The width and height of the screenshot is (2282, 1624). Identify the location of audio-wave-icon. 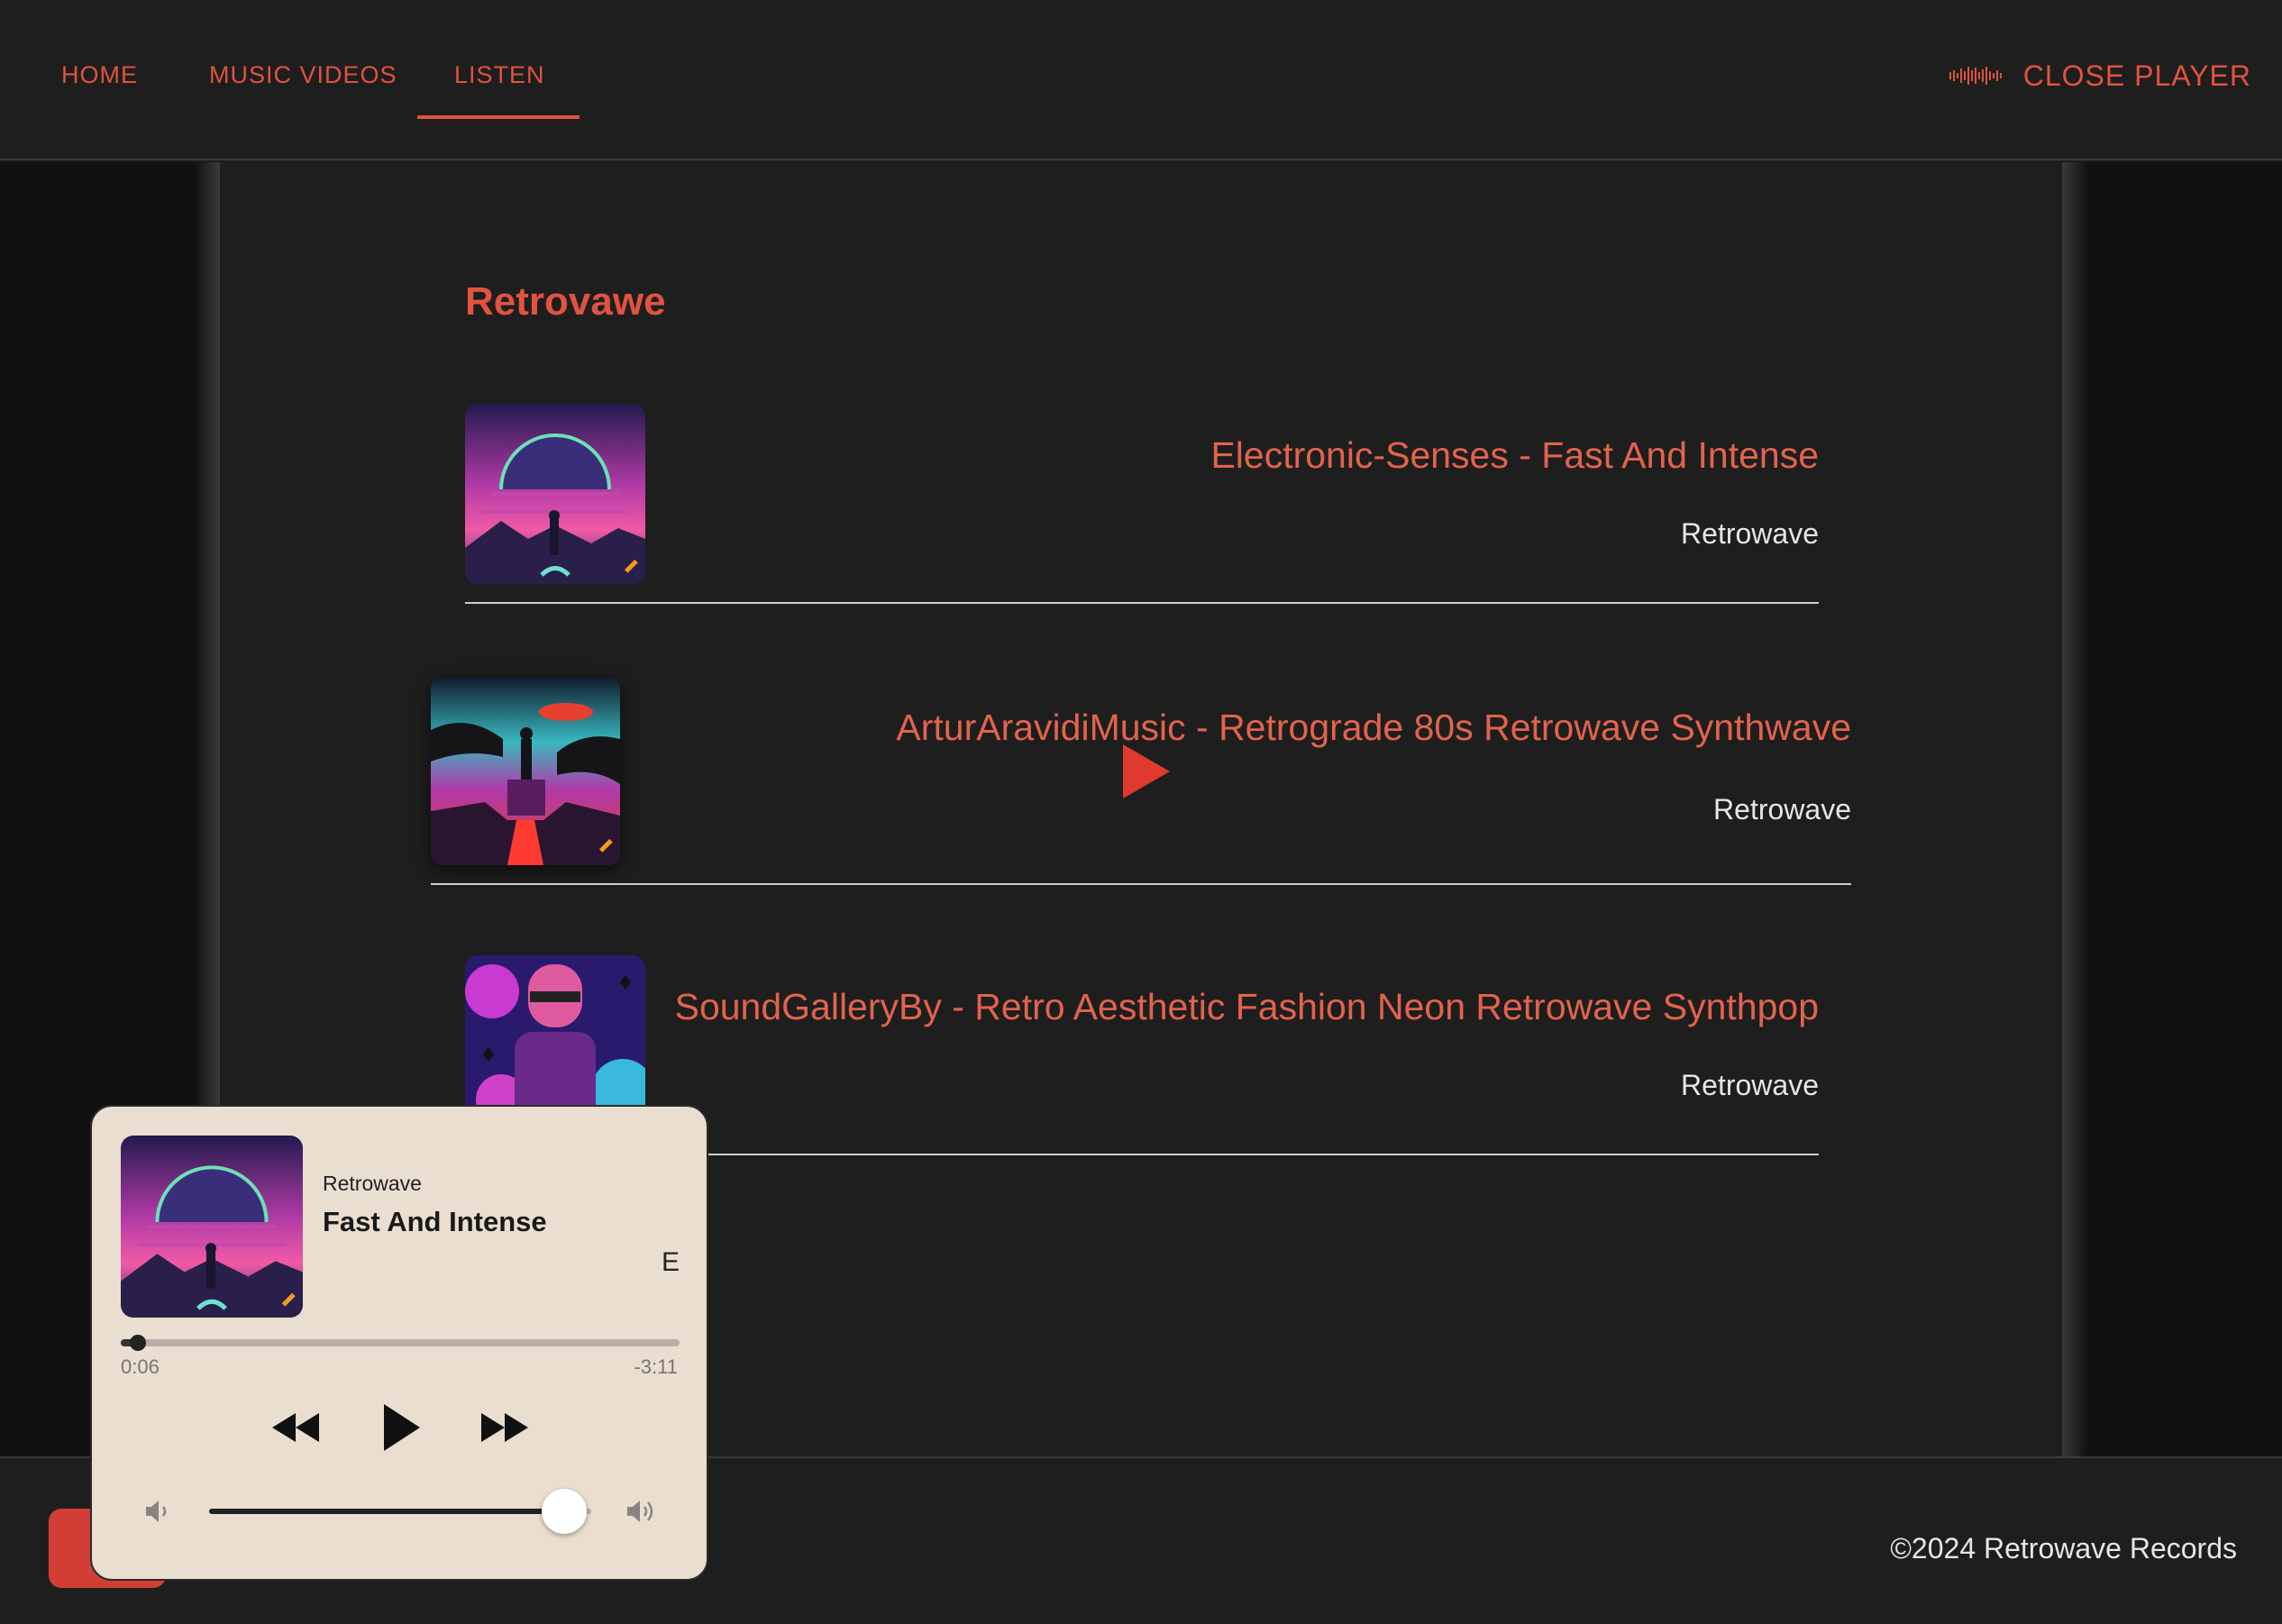
(1977, 76).